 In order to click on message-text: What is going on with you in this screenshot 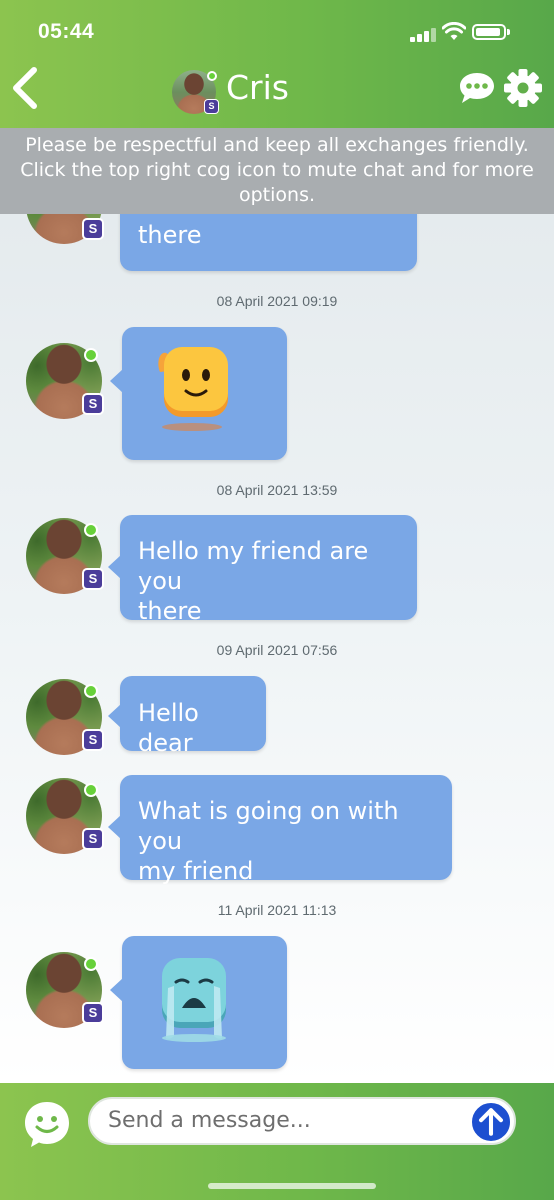, I will do `click(268, 826)`.